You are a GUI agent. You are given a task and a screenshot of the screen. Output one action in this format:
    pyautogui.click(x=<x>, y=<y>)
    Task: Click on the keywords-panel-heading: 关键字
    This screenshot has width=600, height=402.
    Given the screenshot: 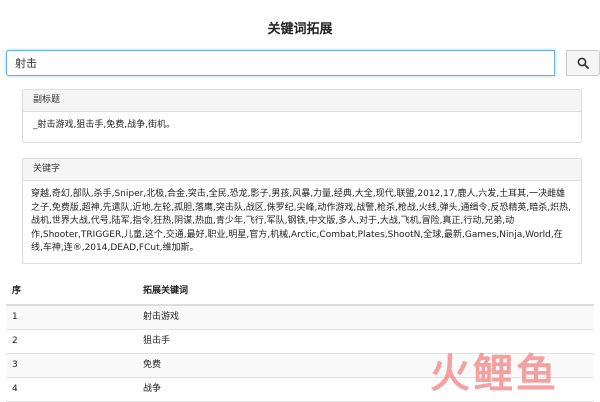 What is the action you would take?
    pyautogui.click(x=302, y=170)
    